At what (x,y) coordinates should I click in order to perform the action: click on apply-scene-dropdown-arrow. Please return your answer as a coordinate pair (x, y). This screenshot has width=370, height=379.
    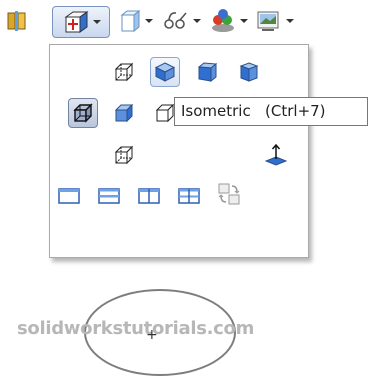
    Looking at the image, I should click on (290, 21).